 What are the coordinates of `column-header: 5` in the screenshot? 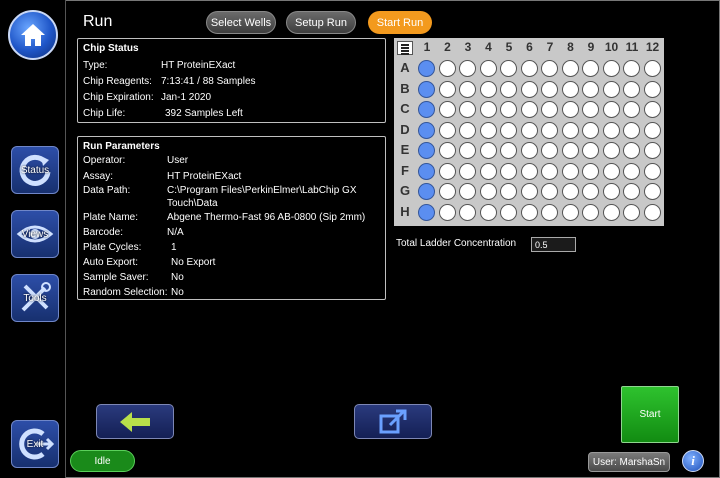 It's located at (509, 47).